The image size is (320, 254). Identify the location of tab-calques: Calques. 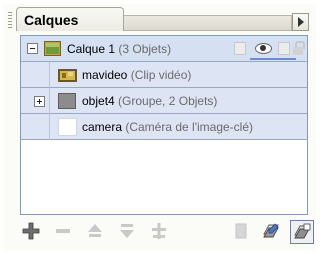
(70, 19).